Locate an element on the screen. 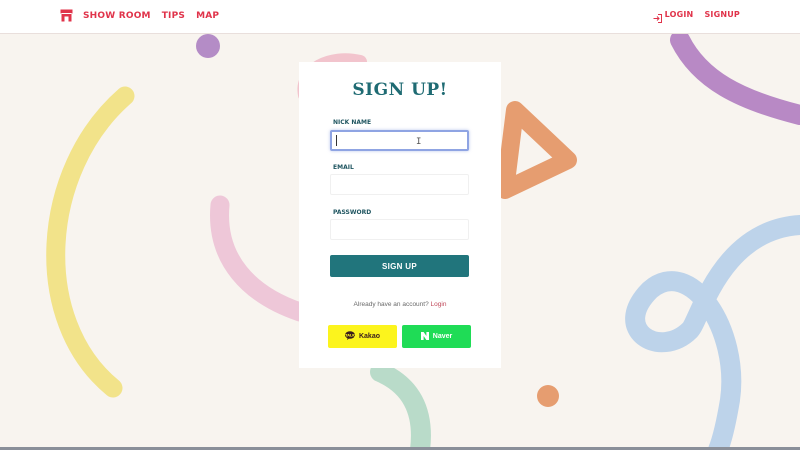 The image size is (800, 450). yellow-arc is located at coordinates (90, 242).